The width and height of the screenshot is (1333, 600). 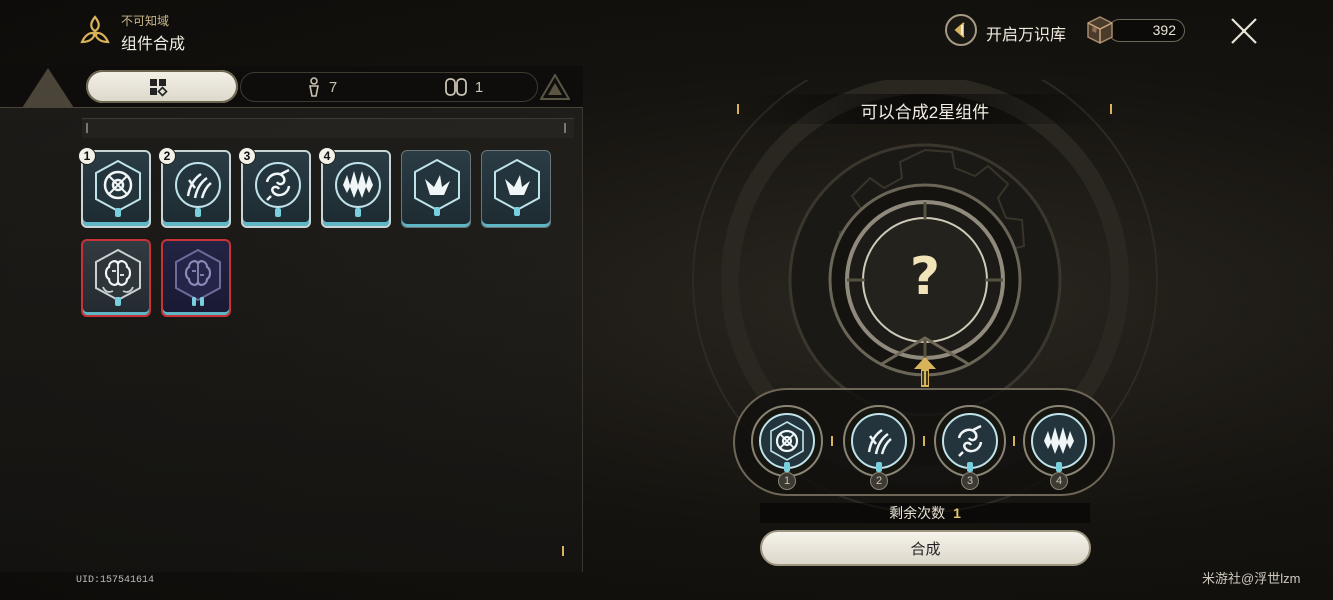 What do you see at coordinates (115, 580) in the screenshot?
I see `uid-label: UID:157541614` at bounding box center [115, 580].